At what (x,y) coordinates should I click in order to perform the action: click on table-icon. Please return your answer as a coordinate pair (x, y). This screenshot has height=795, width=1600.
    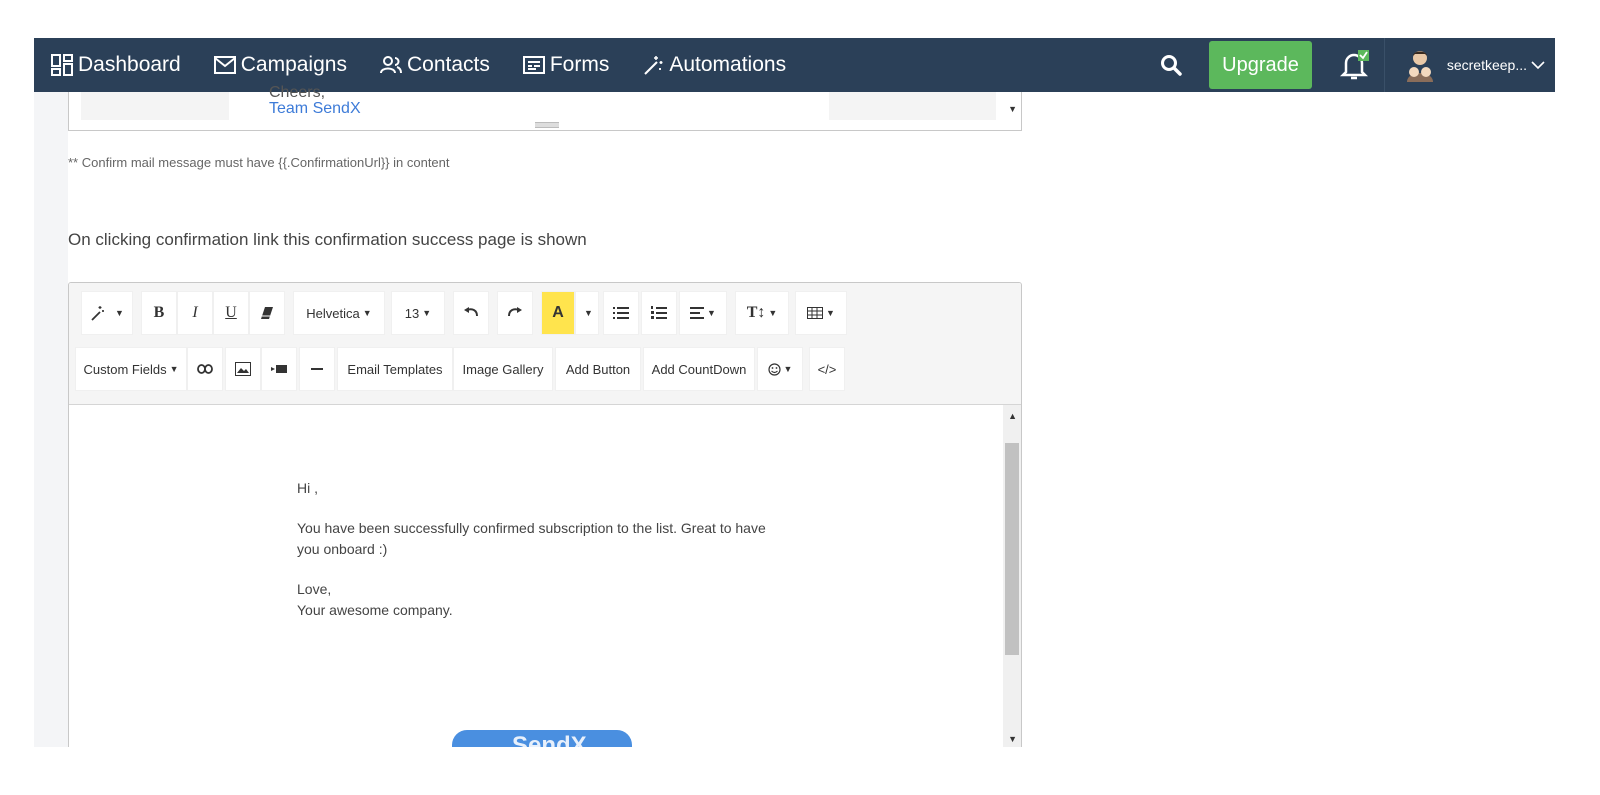
    Looking at the image, I should click on (815, 313).